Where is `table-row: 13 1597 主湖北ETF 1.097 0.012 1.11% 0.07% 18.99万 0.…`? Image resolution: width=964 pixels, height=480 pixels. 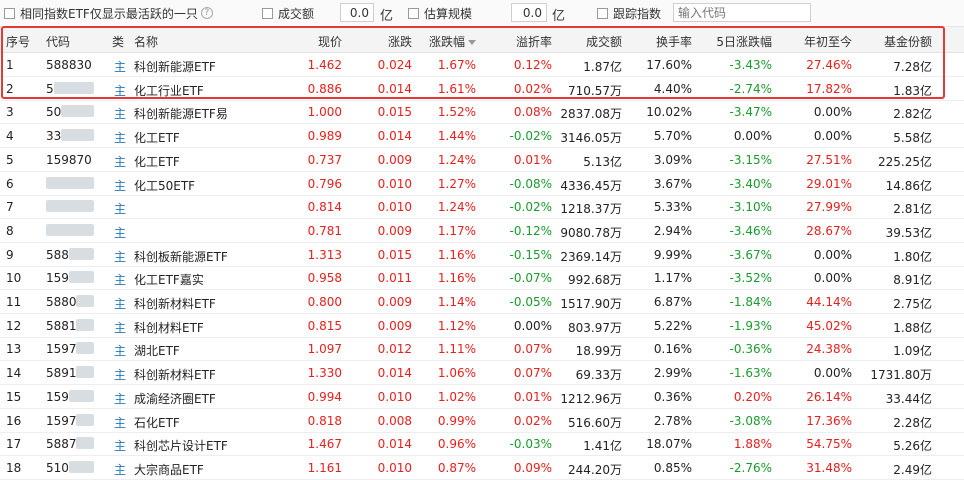 table-row: 13 1597 主湖北ETF 1.097 0.012 1.11% 0.07% 18.99万 0.… is located at coordinates (482, 349).